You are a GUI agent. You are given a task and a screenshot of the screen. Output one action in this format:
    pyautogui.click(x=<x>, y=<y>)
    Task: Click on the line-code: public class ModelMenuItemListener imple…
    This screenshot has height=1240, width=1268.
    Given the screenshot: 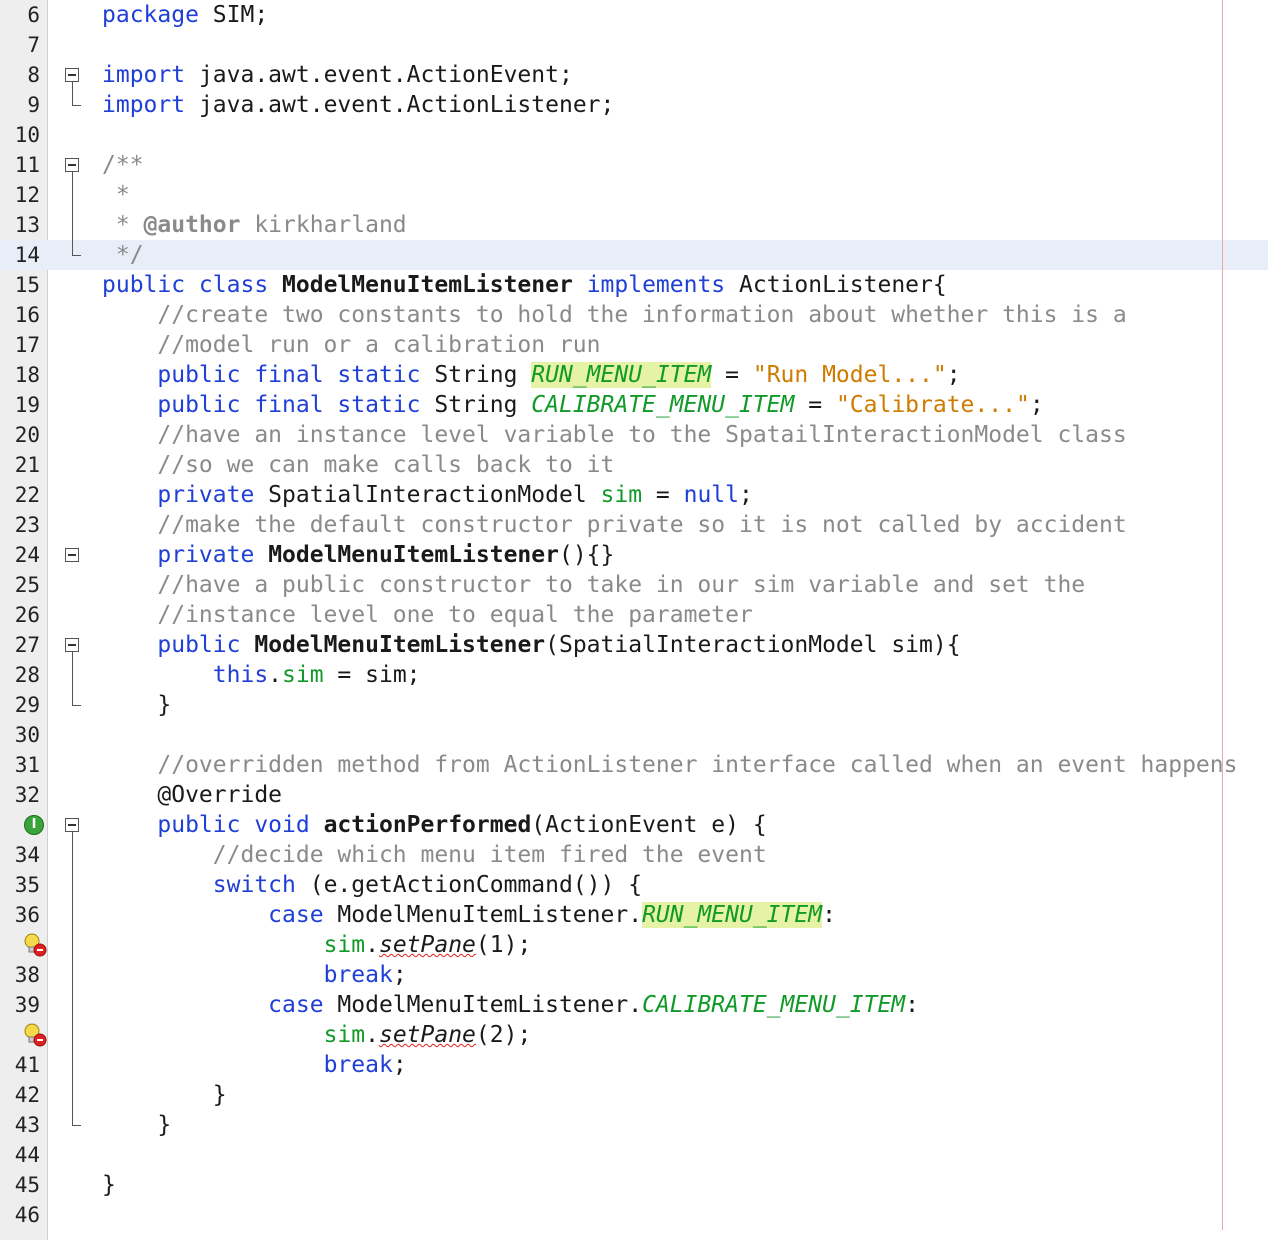 What is the action you would take?
    pyautogui.click(x=524, y=285)
    